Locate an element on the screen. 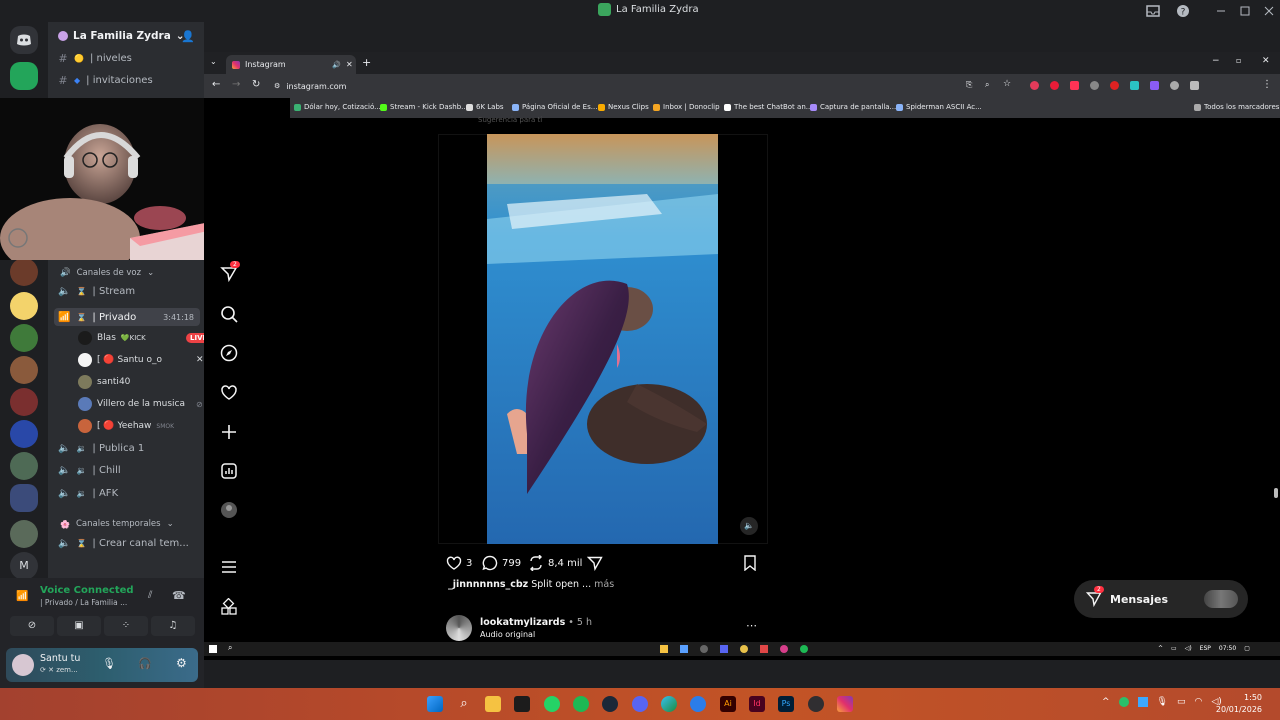 This screenshot has height=720, width=1280. category-voz: 🔊 Canales de voz ⌄ is located at coordinates (107, 273).